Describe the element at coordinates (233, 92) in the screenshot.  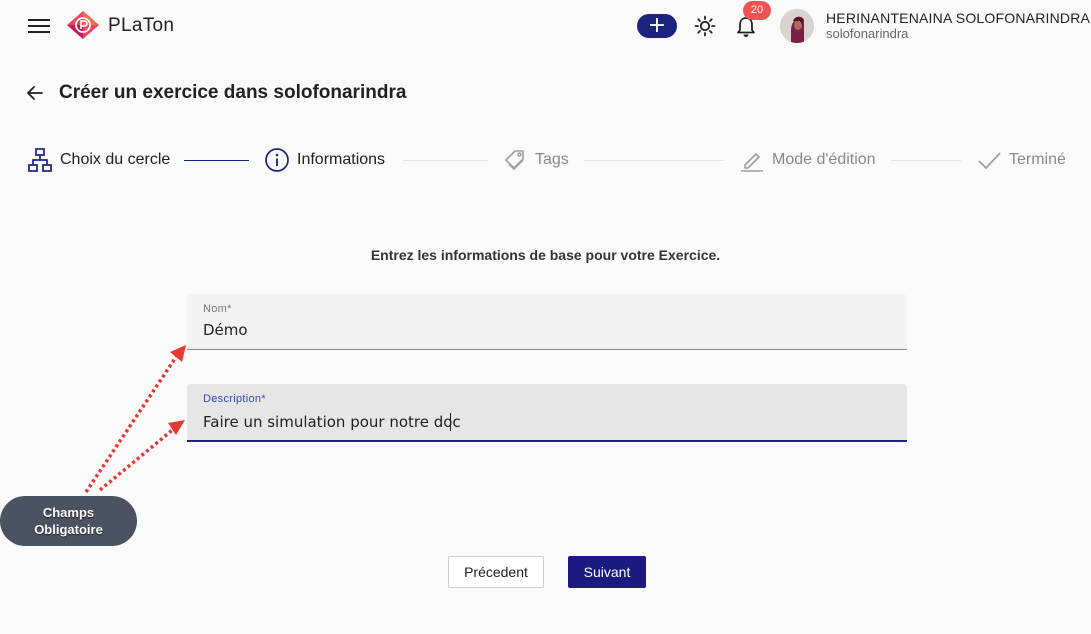
I see `page-title: Créer un exercice dans solofonarindra` at that location.